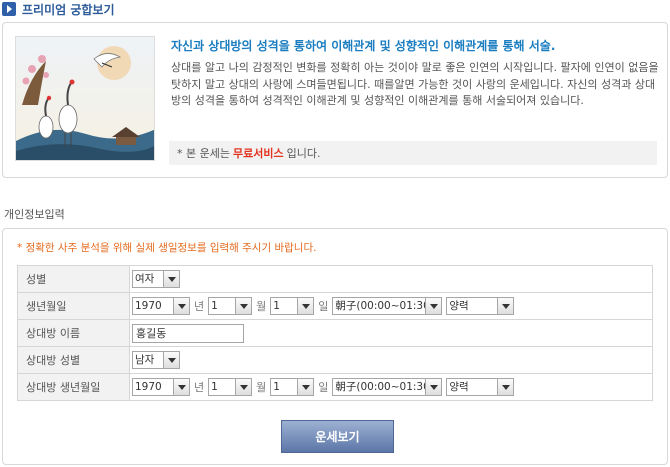 This screenshot has height=467, width=670. I want to click on gender-label: 성별, so click(73, 279).